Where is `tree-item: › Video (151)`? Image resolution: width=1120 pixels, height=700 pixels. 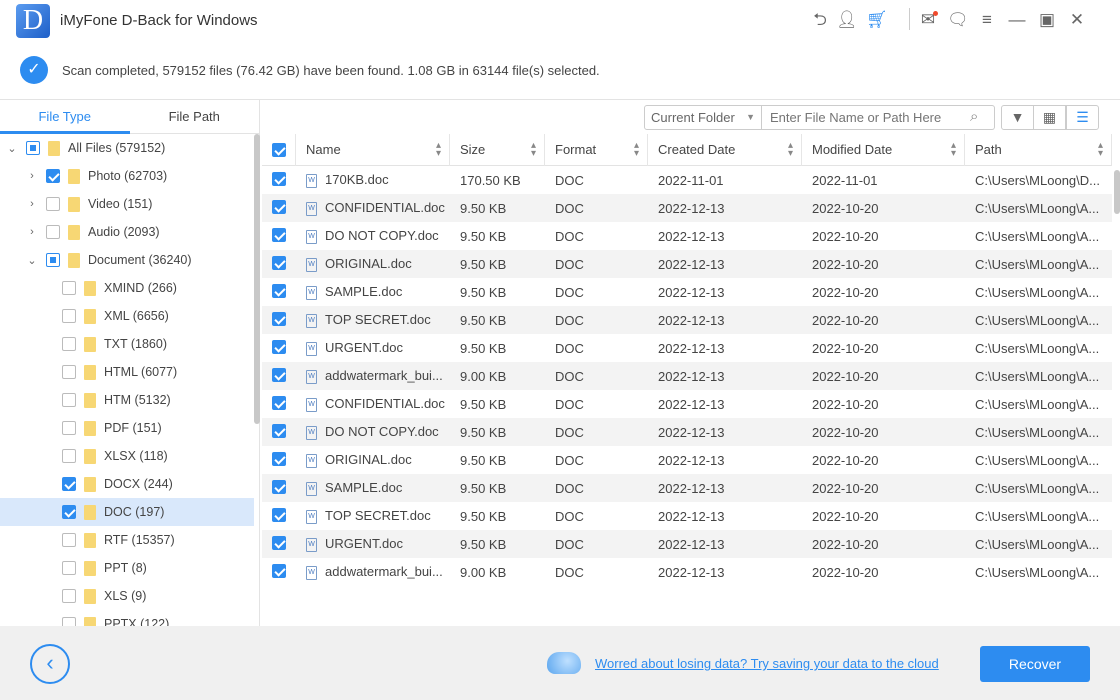
tree-item: › Video (151) is located at coordinates (129, 204).